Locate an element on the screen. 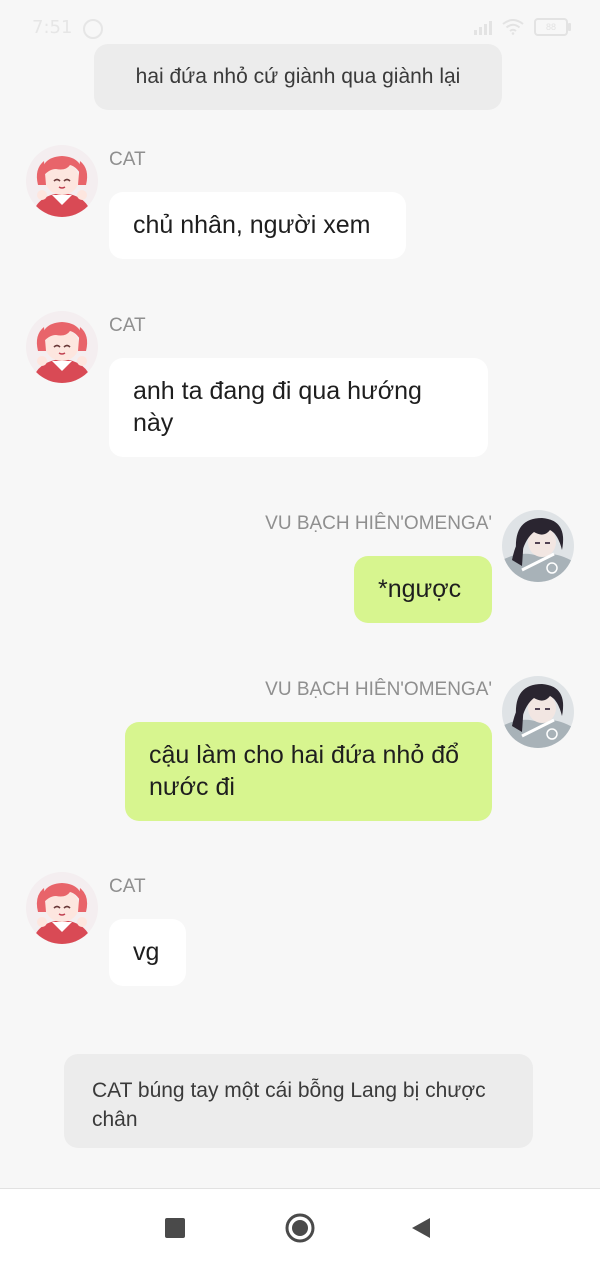  signal-icon is located at coordinates (483, 27).